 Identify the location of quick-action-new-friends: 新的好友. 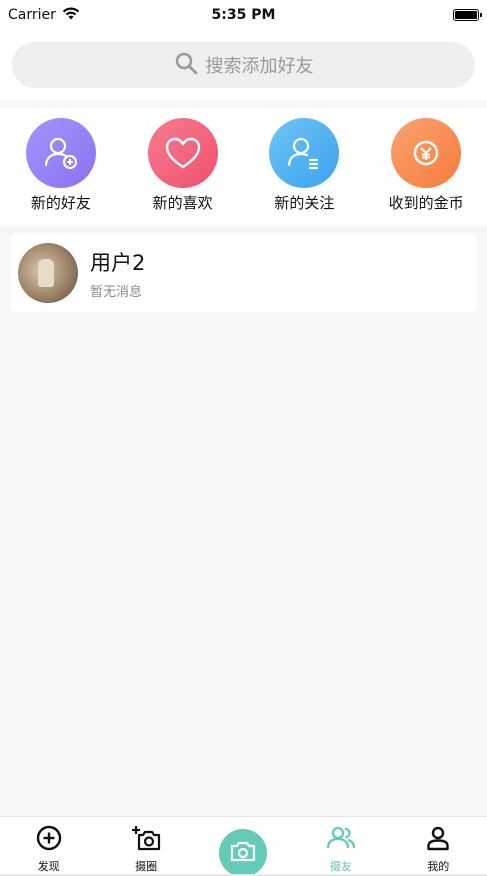
(61, 165).